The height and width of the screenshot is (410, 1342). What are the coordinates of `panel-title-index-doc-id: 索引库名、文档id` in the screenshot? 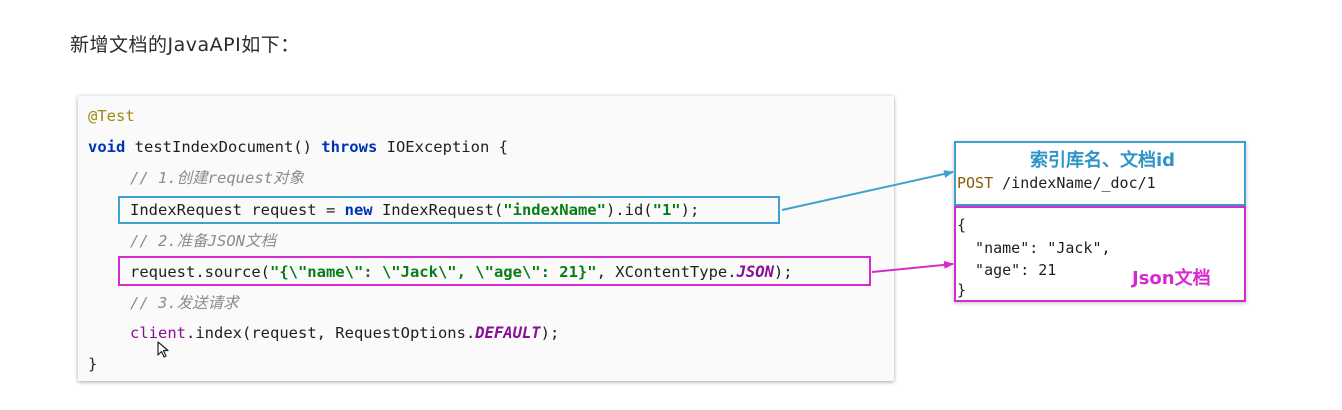 It's located at (1103, 160).